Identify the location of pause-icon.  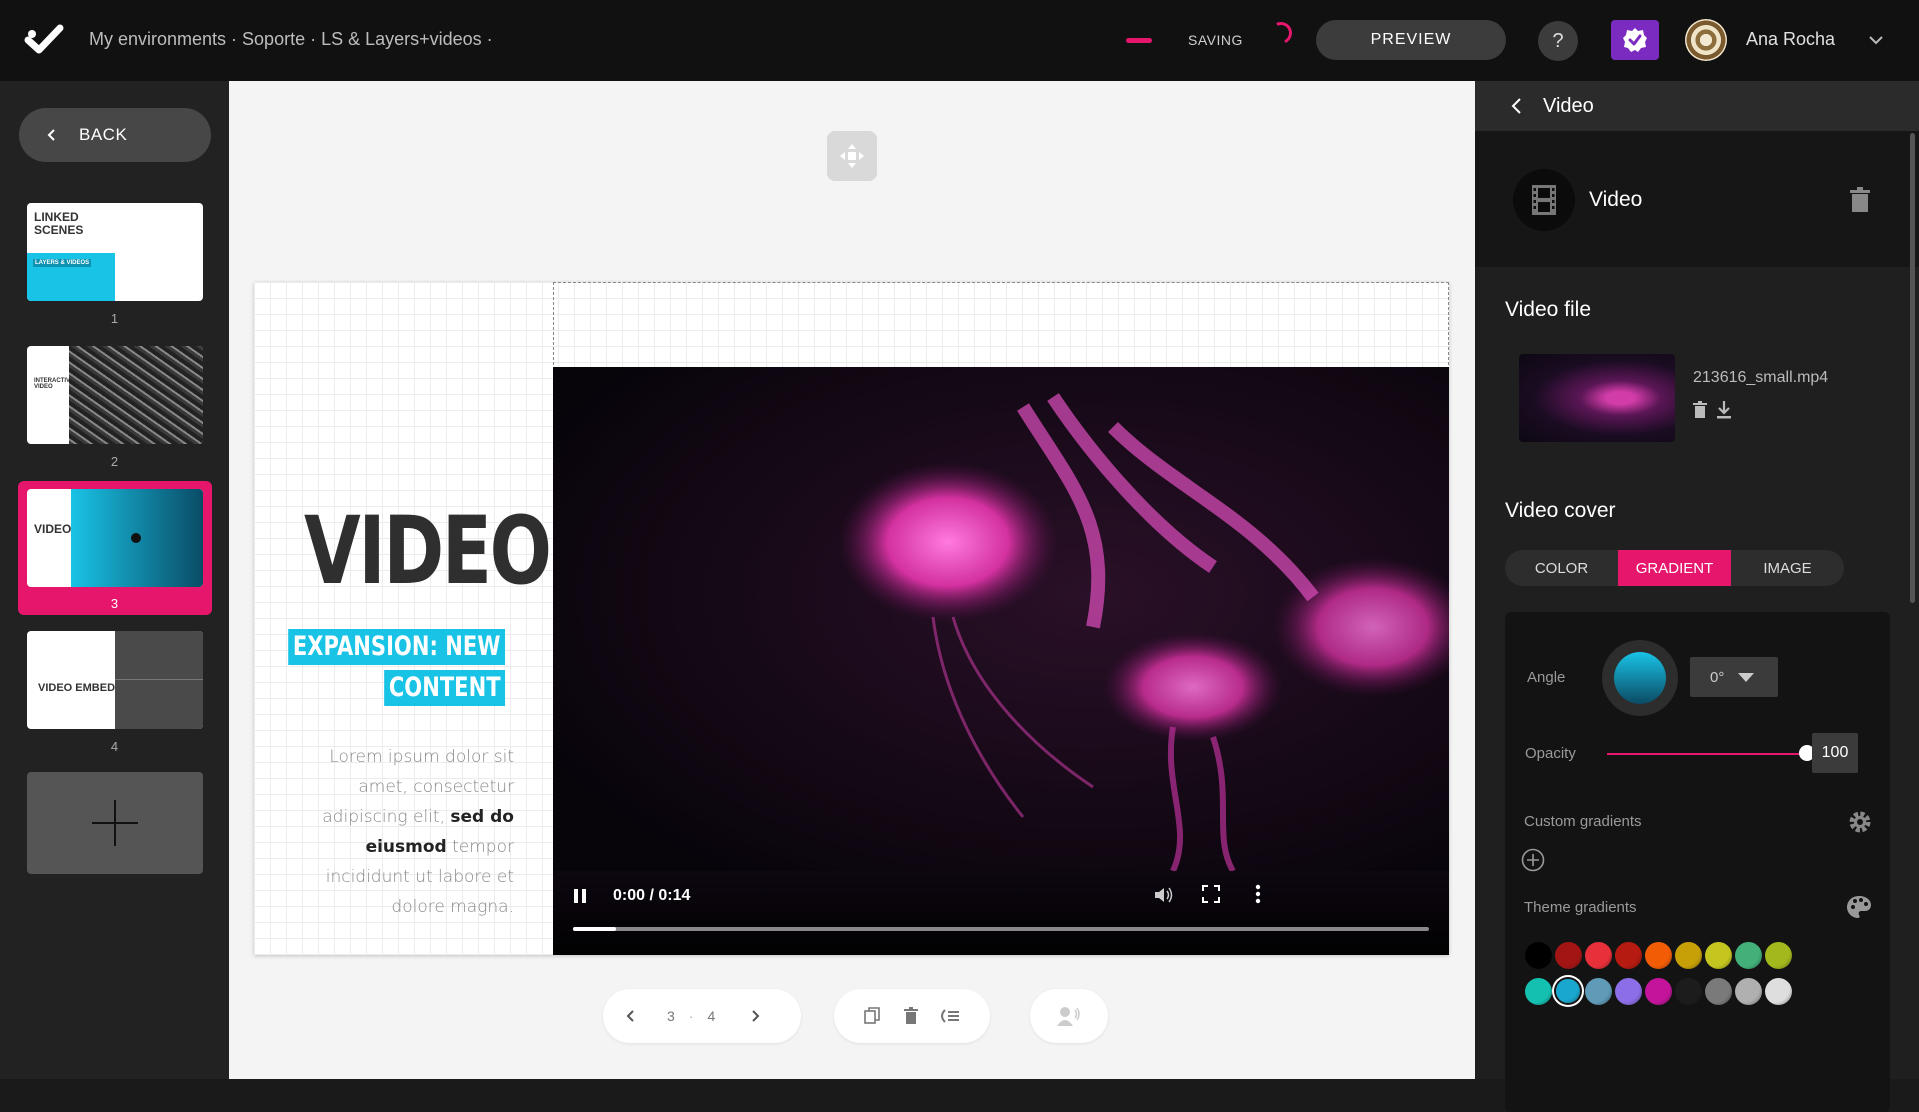
(580, 896).